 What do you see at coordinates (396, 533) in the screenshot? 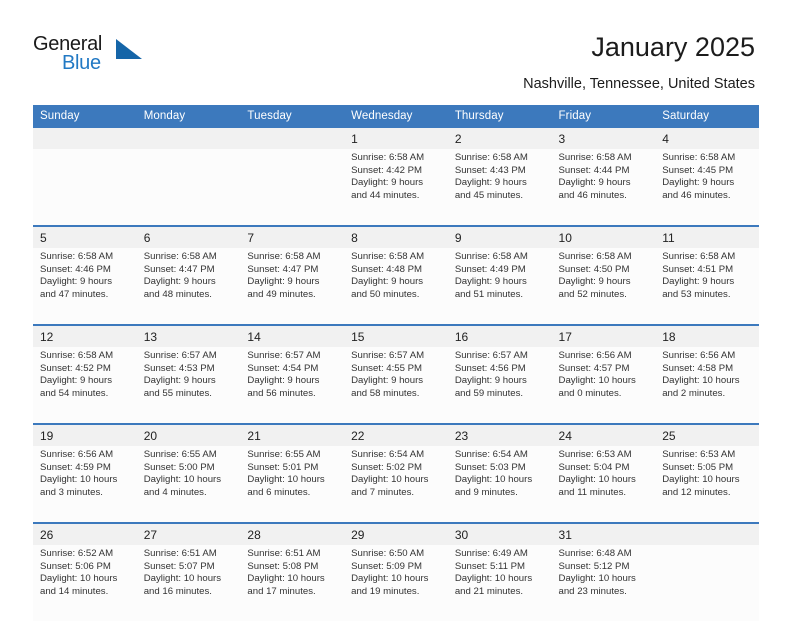
I see `week-5-date-row: 26 27 28 29 30 31` at bounding box center [396, 533].